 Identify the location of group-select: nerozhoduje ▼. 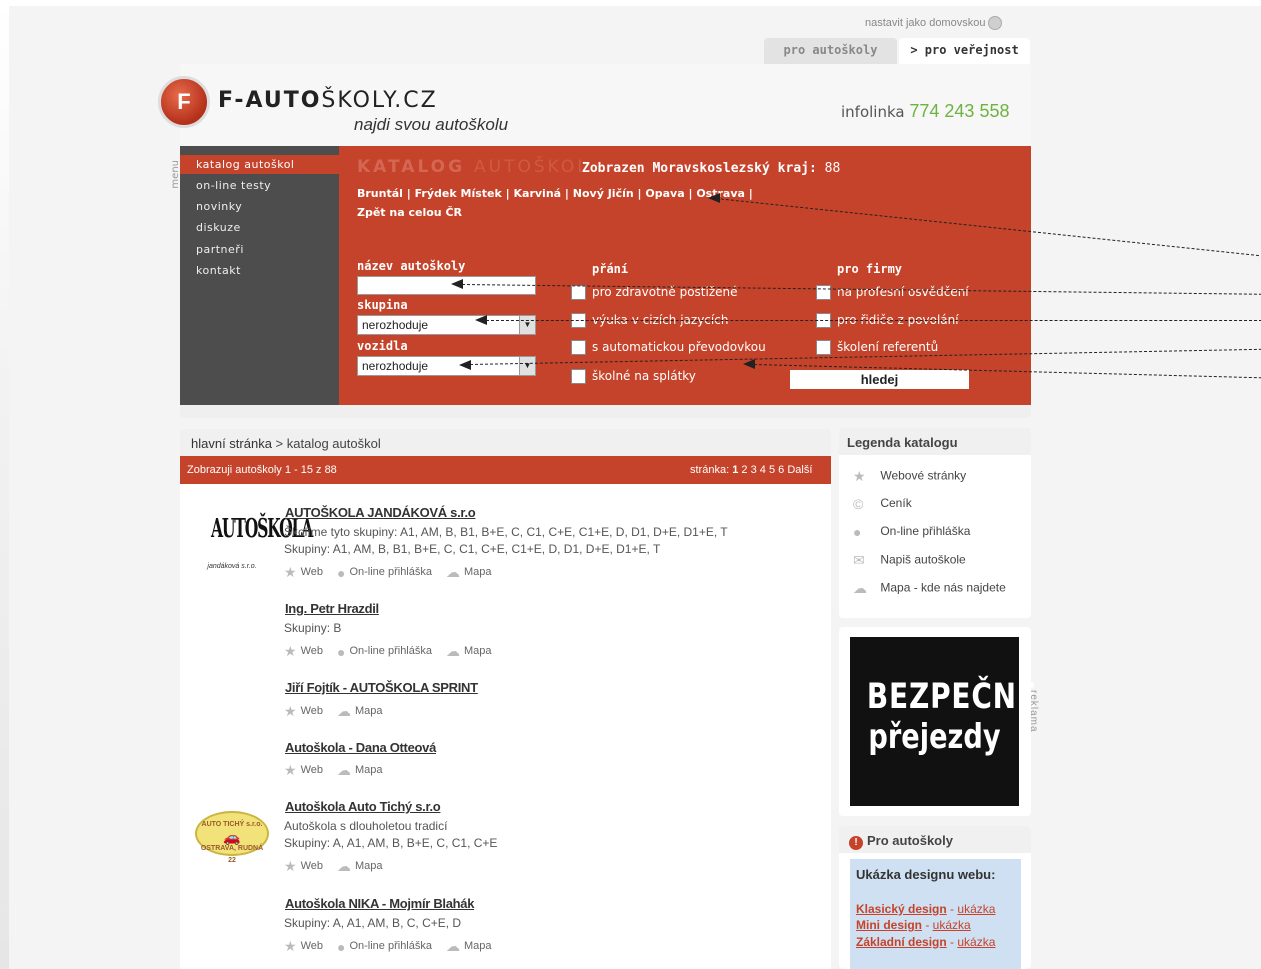
(446, 325).